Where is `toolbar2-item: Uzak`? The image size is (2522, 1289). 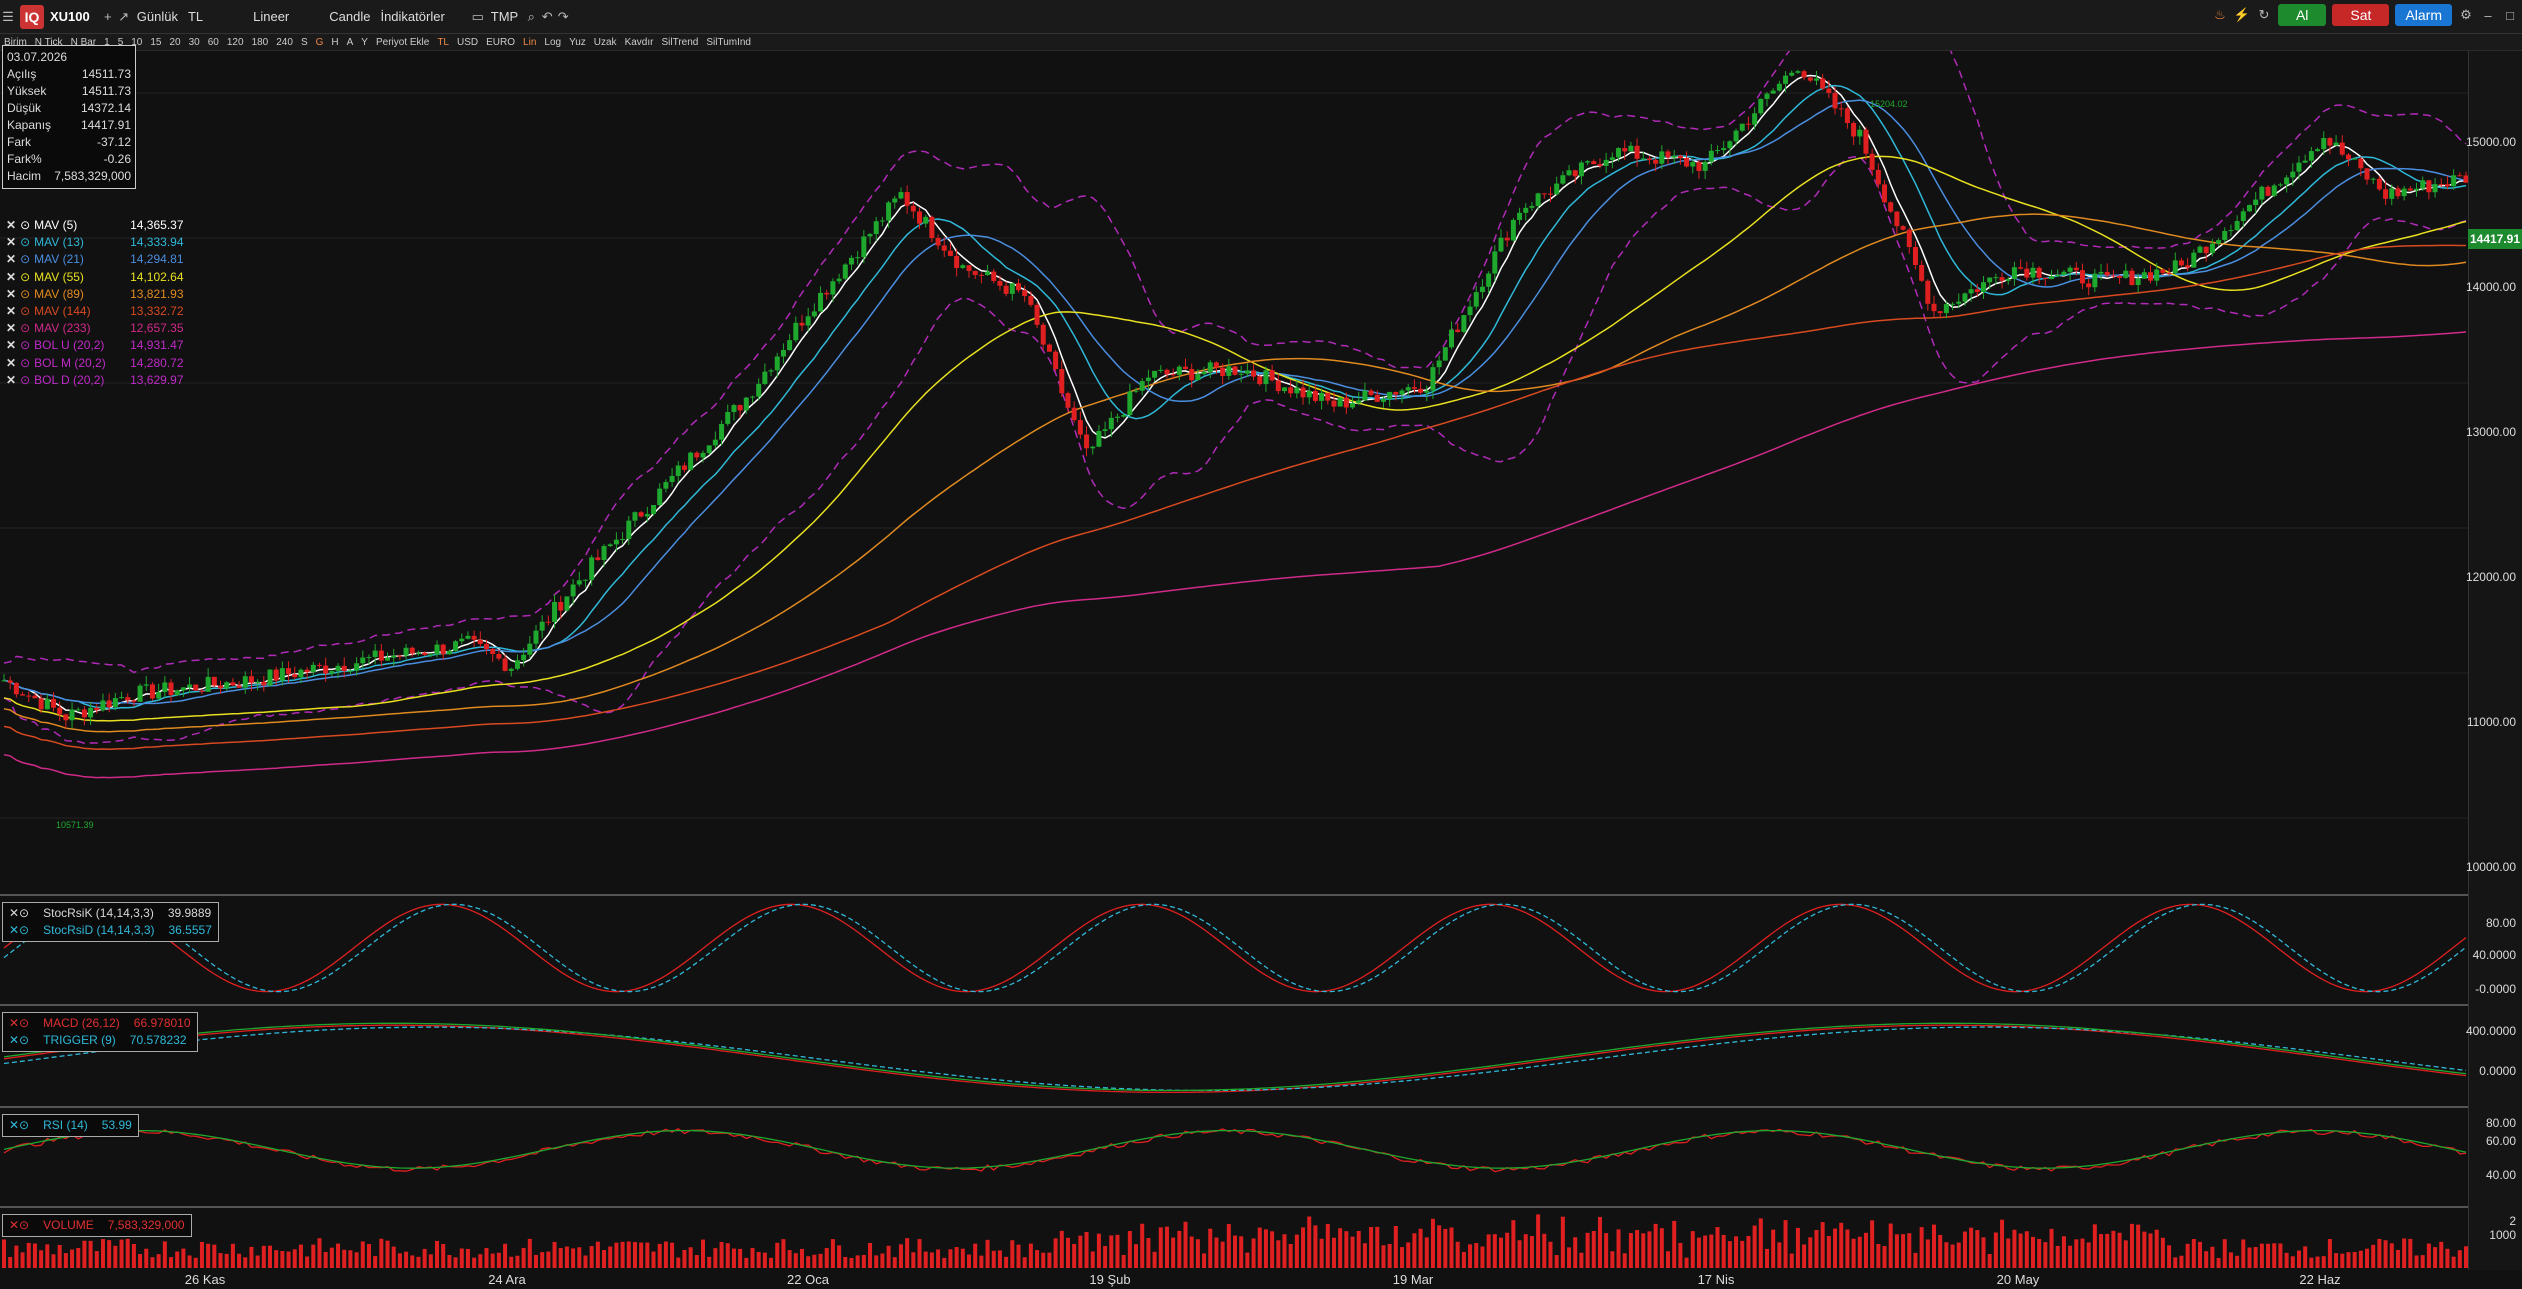
toolbar2-item: Uzak is located at coordinates (605, 42).